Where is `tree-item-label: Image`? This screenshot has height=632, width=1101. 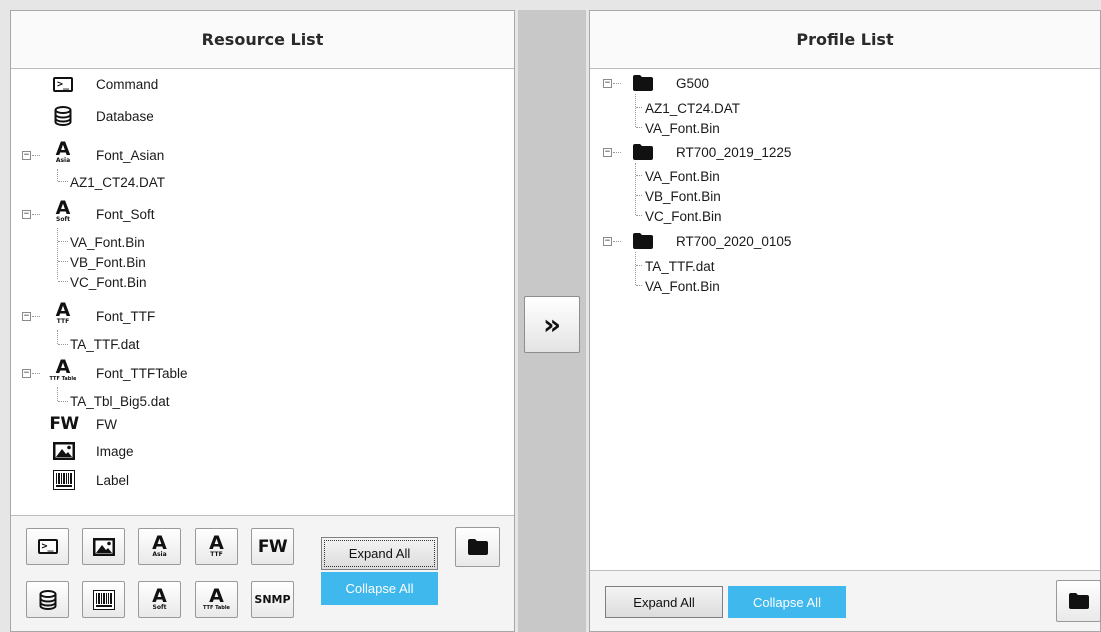 tree-item-label: Image is located at coordinates (115, 451).